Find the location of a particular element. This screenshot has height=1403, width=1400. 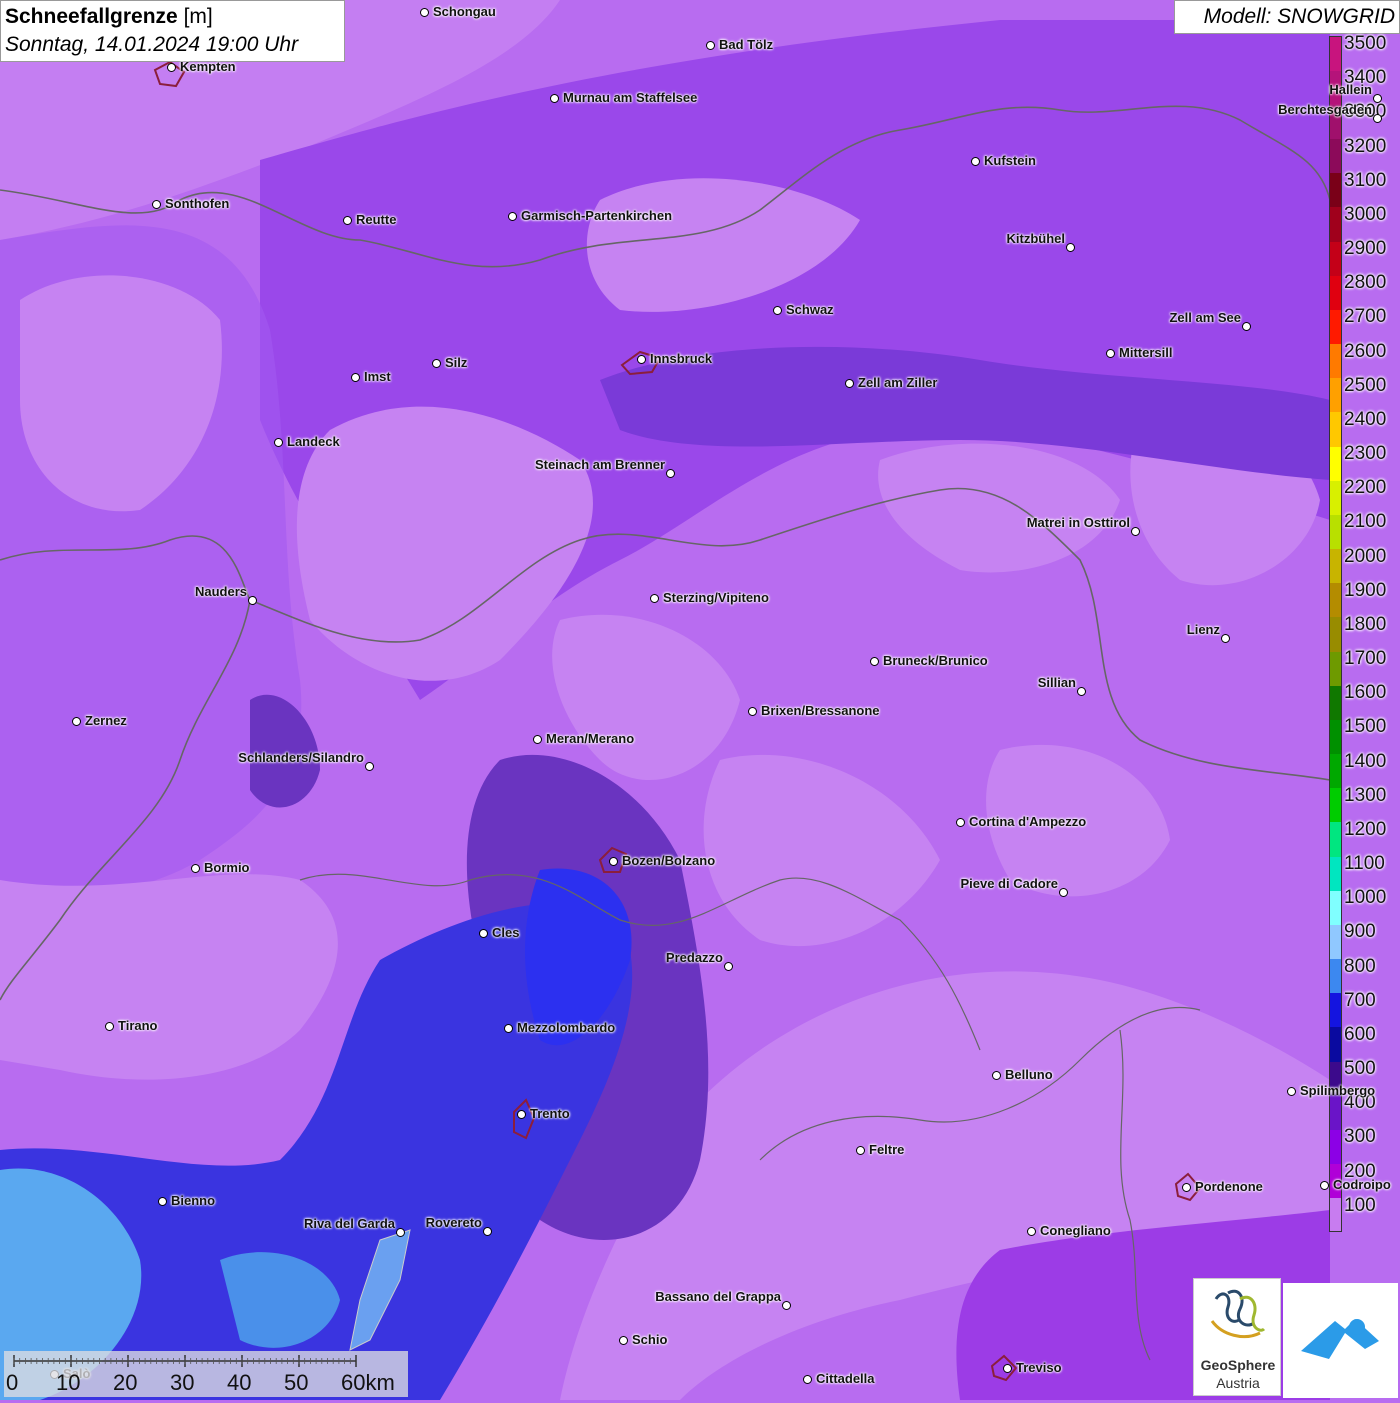

city-label: Bormio is located at coordinates (227, 867).